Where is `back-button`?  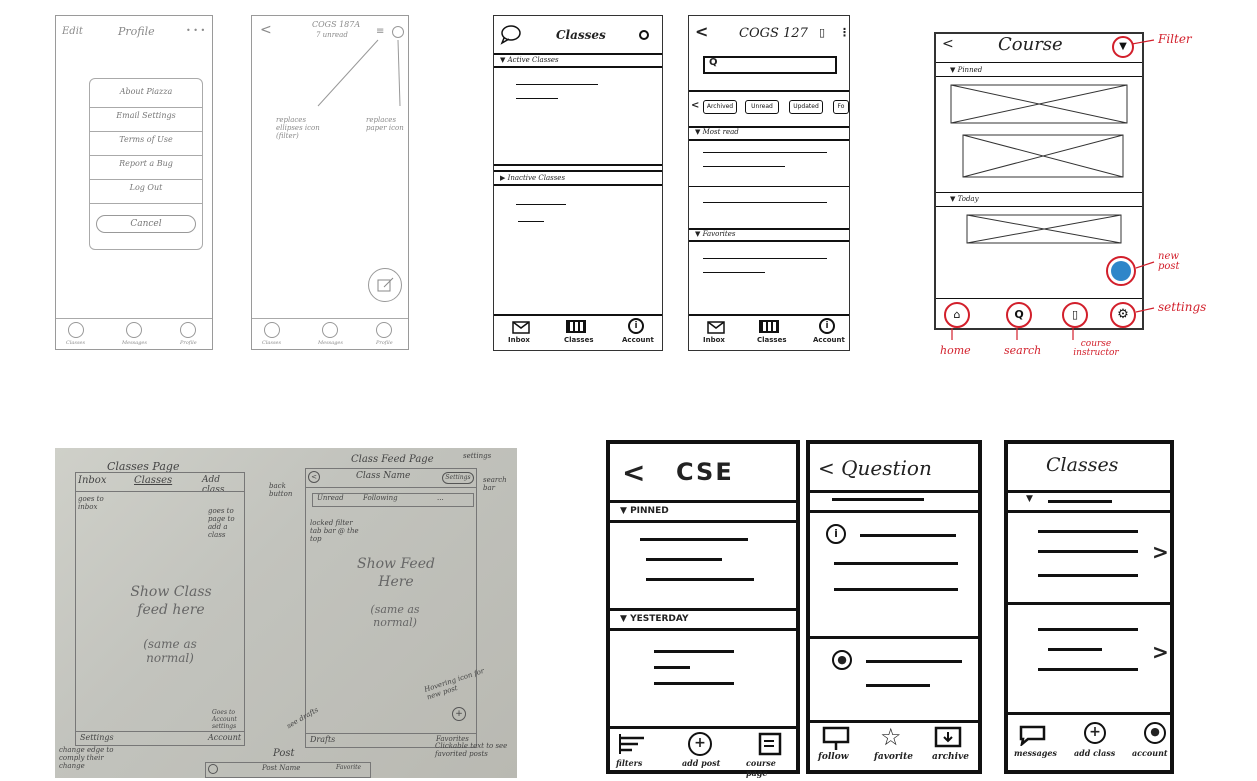 back-button is located at coordinates (213, 769).